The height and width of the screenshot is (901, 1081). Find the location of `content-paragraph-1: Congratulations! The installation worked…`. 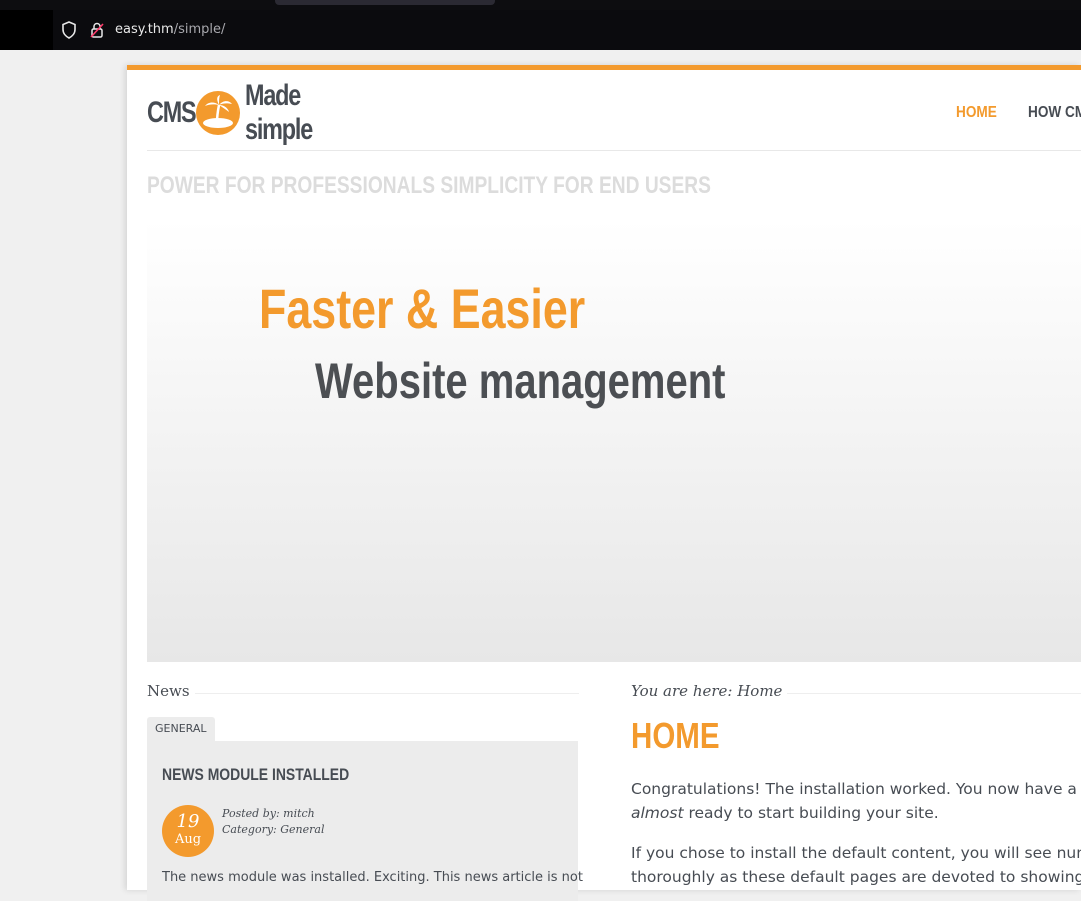

content-paragraph-1: Congratulations! The installation worked… is located at coordinates (856, 801).